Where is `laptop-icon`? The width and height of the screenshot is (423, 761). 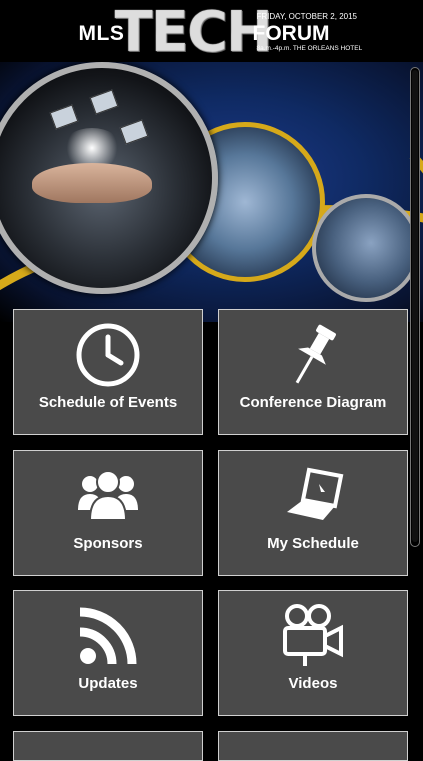 laptop-icon is located at coordinates (313, 496).